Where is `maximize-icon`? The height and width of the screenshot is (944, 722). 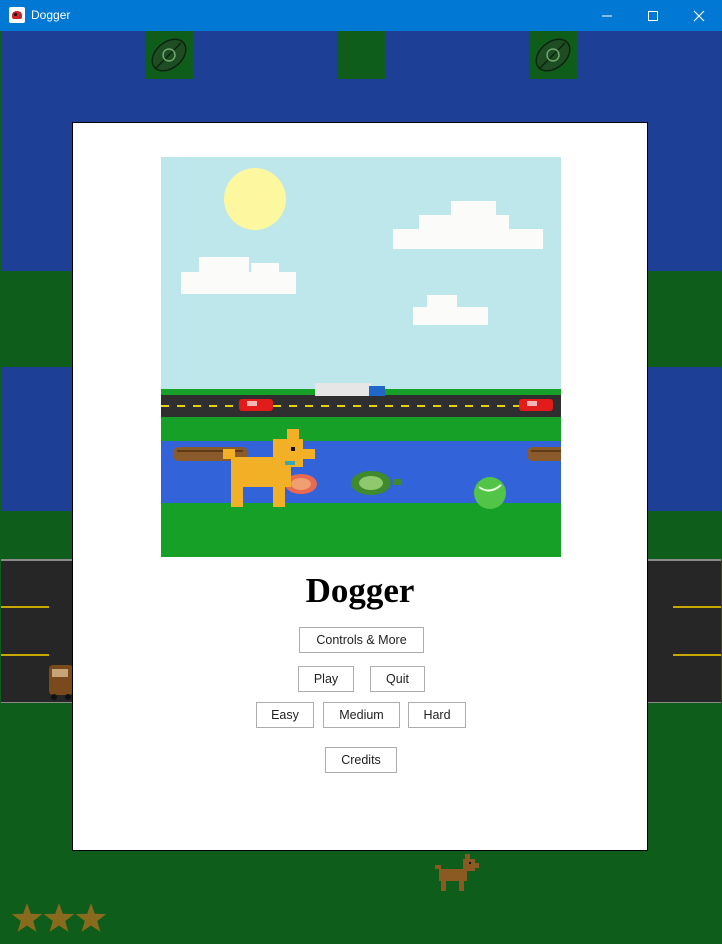
maximize-icon is located at coordinates (653, 16).